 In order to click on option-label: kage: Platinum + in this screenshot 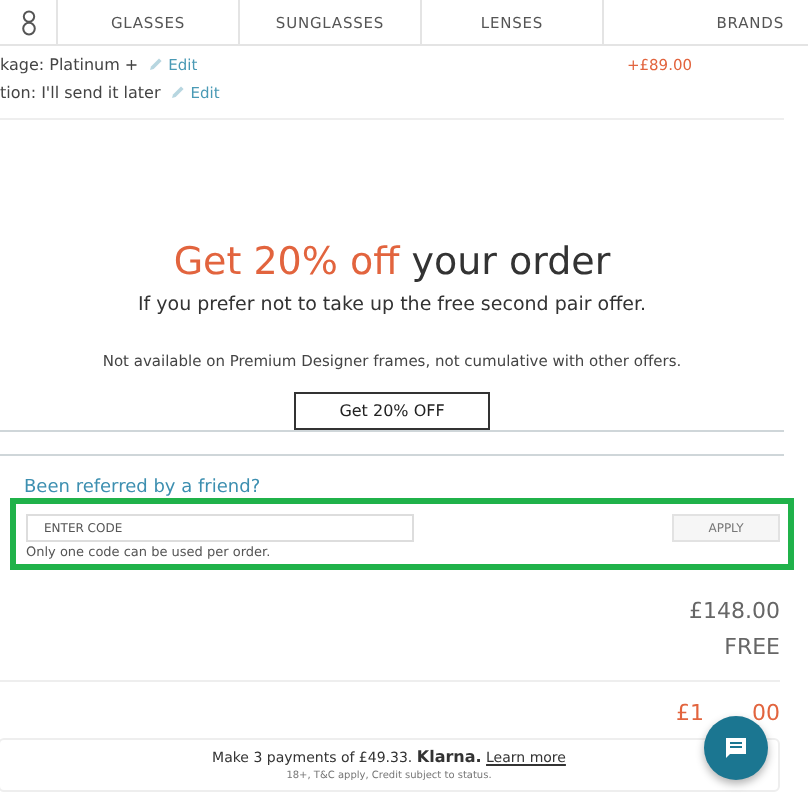, I will do `click(69, 64)`.